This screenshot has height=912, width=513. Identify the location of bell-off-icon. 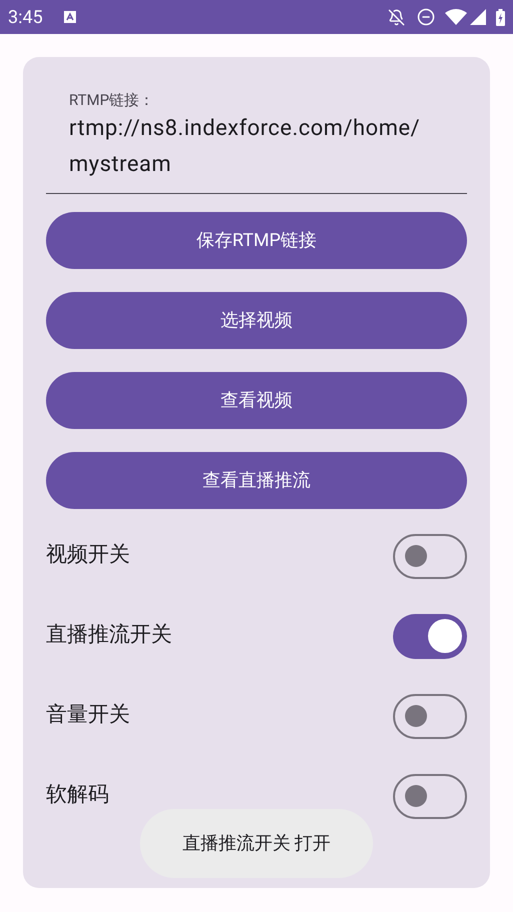
(396, 17).